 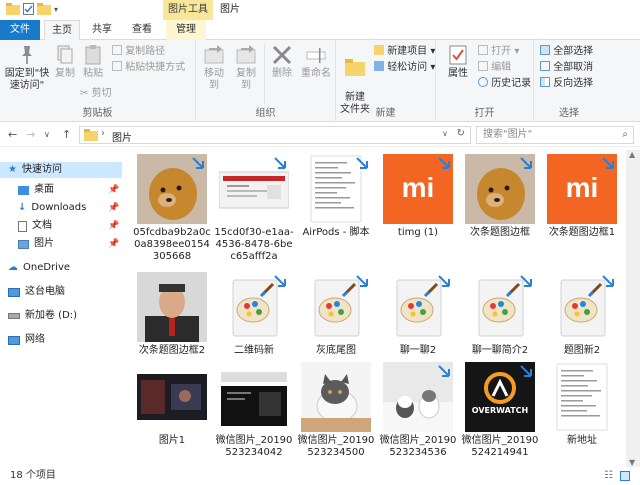 I want to click on invert-selection-icon, so click(x=545, y=82).